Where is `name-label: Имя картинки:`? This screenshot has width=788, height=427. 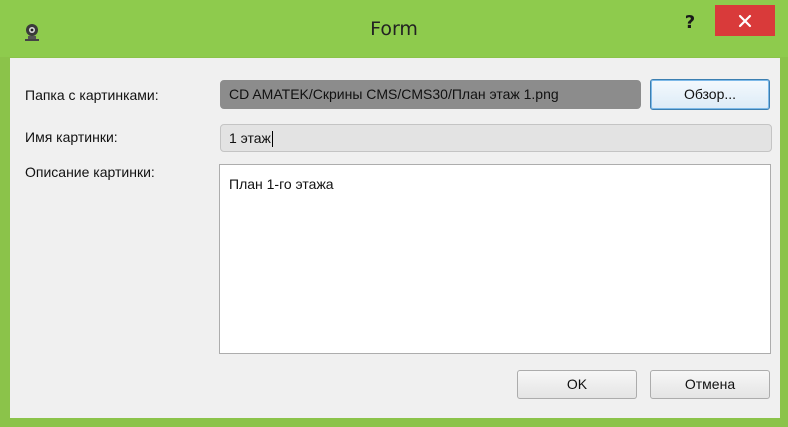
name-label: Имя картинки: is located at coordinates (71, 137).